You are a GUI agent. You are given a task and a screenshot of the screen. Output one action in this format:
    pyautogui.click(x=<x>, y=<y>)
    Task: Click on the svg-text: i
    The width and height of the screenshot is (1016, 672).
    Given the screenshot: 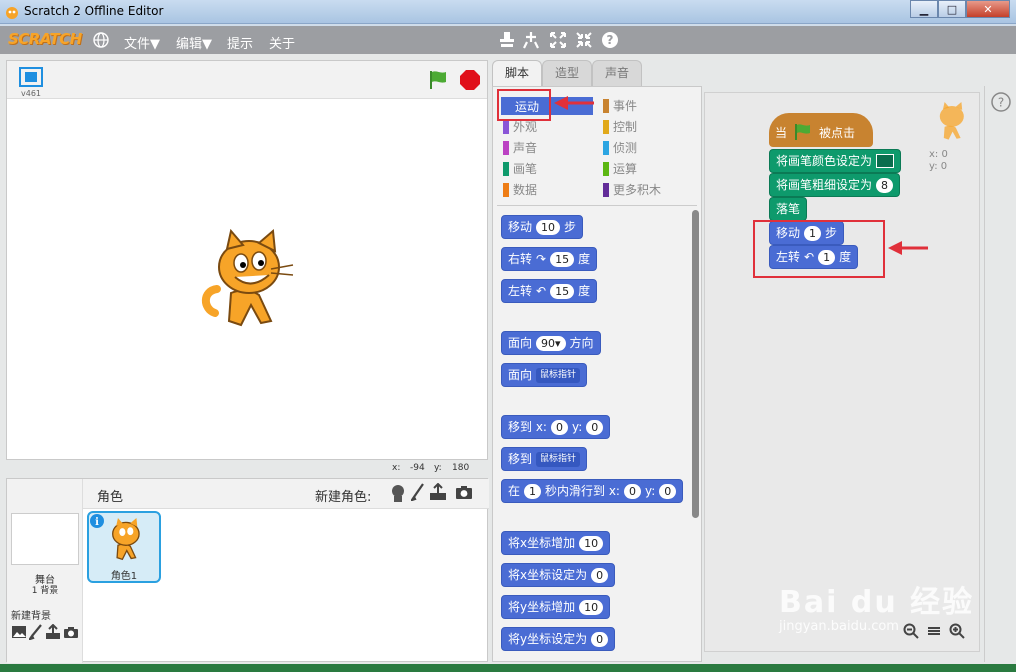 What is the action you would take?
    pyautogui.click(x=97, y=522)
    